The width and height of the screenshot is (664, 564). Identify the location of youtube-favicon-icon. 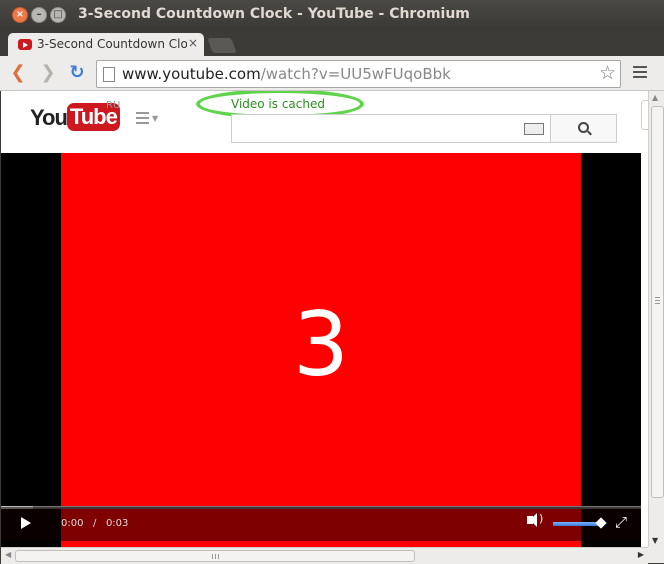
(25, 44).